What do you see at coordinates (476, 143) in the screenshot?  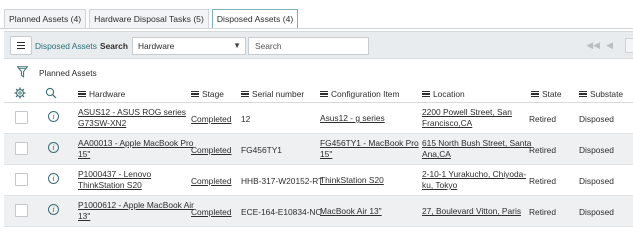 I see `cell-location-text: 615 North Bush Street, Santa` at bounding box center [476, 143].